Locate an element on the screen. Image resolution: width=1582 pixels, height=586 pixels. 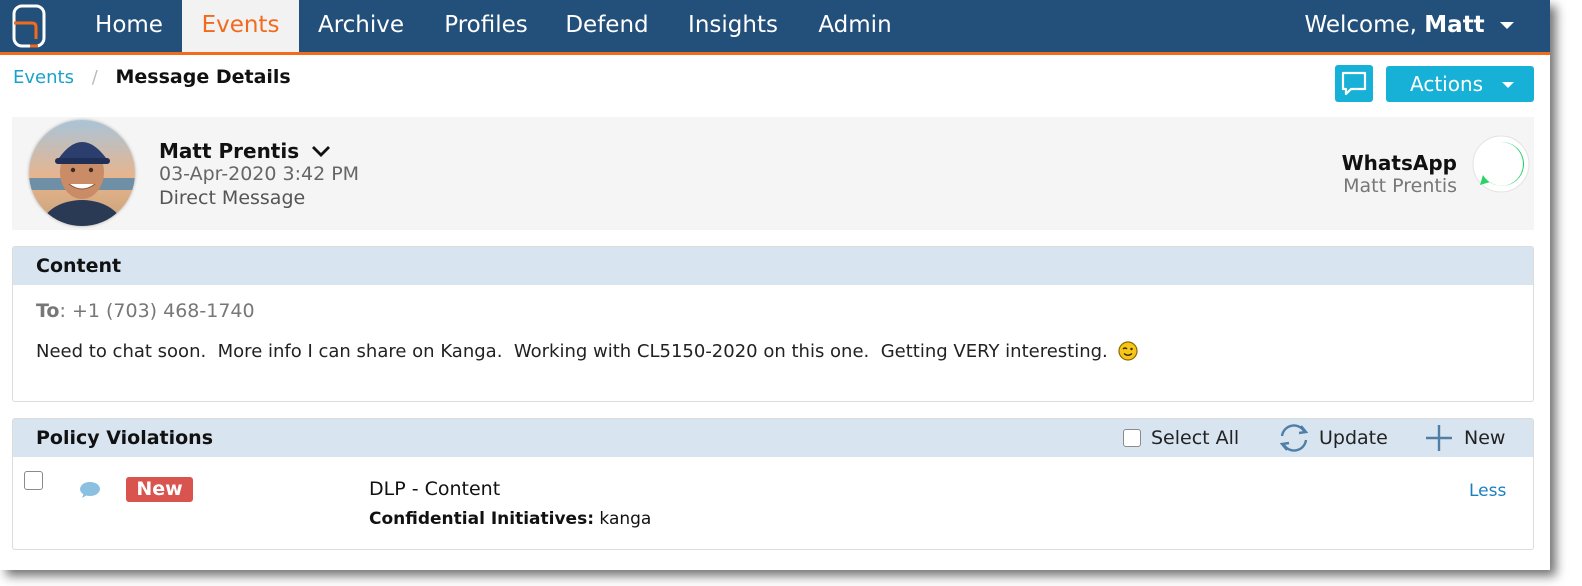
nav-home: Home is located at coordinates (129, 26).